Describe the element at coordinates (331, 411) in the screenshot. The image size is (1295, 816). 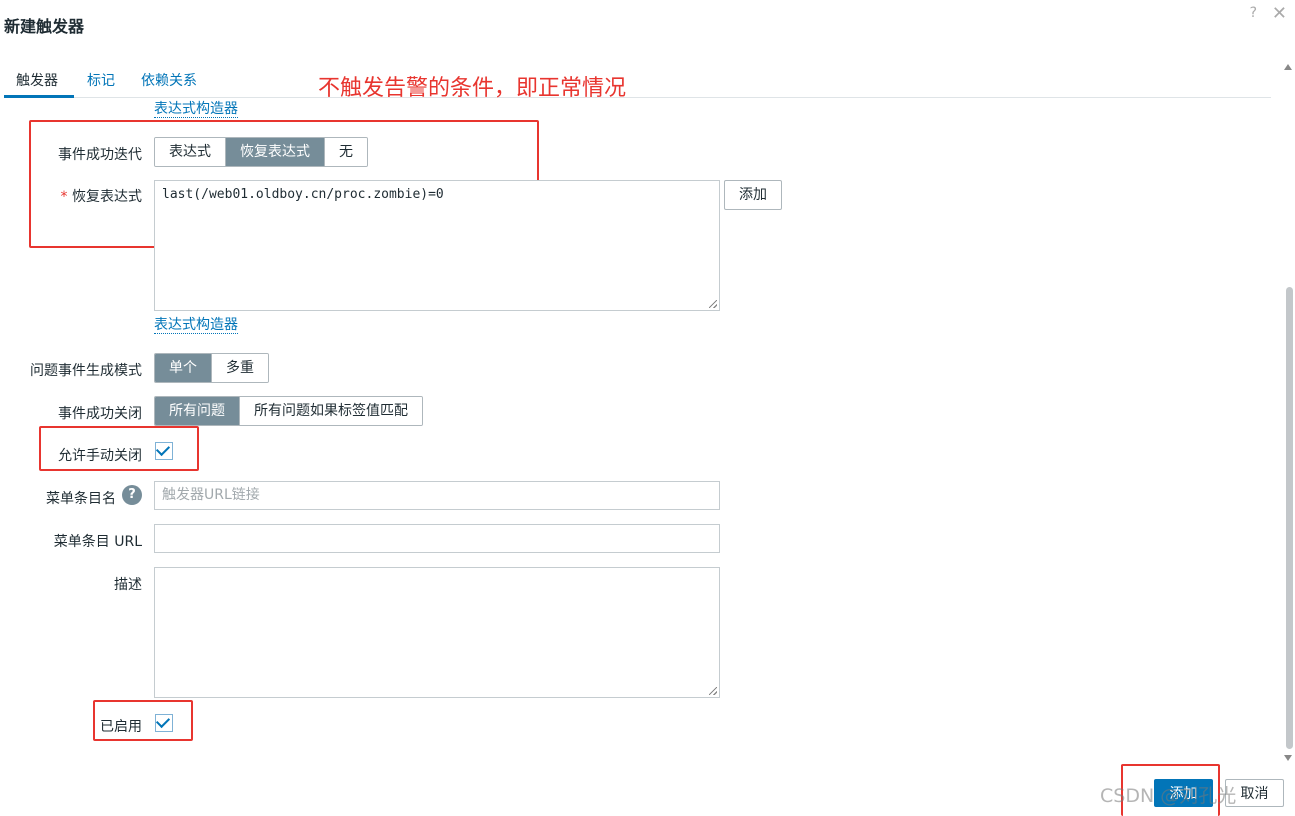
I see `ok-closes-option-tag-match: 所有问题如果标签值匹配` at that location.